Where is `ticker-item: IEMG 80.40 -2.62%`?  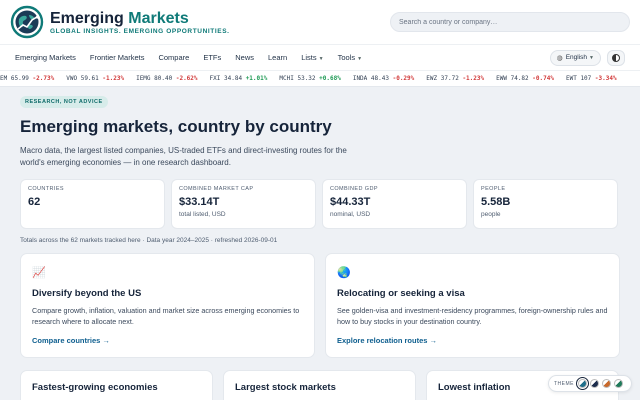 ticker-item: IEMG 80.40 -2.62% is located at coordinates (166, 78).